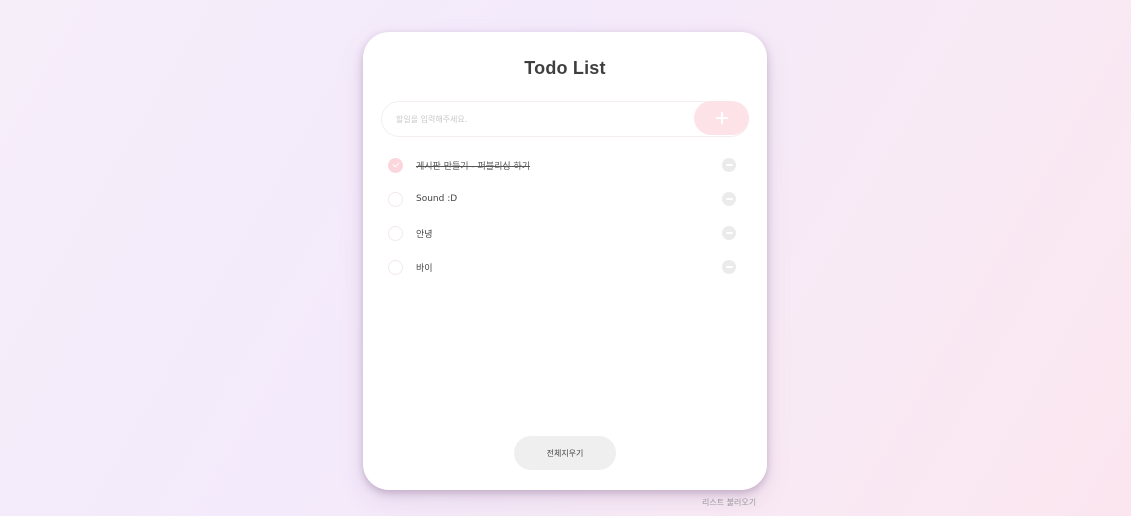 This screenshot has height=516, width=1131. I want to click on todo-item-text: 게시판 만들기 - 퍼블리싱 하기, so click(473, 166).